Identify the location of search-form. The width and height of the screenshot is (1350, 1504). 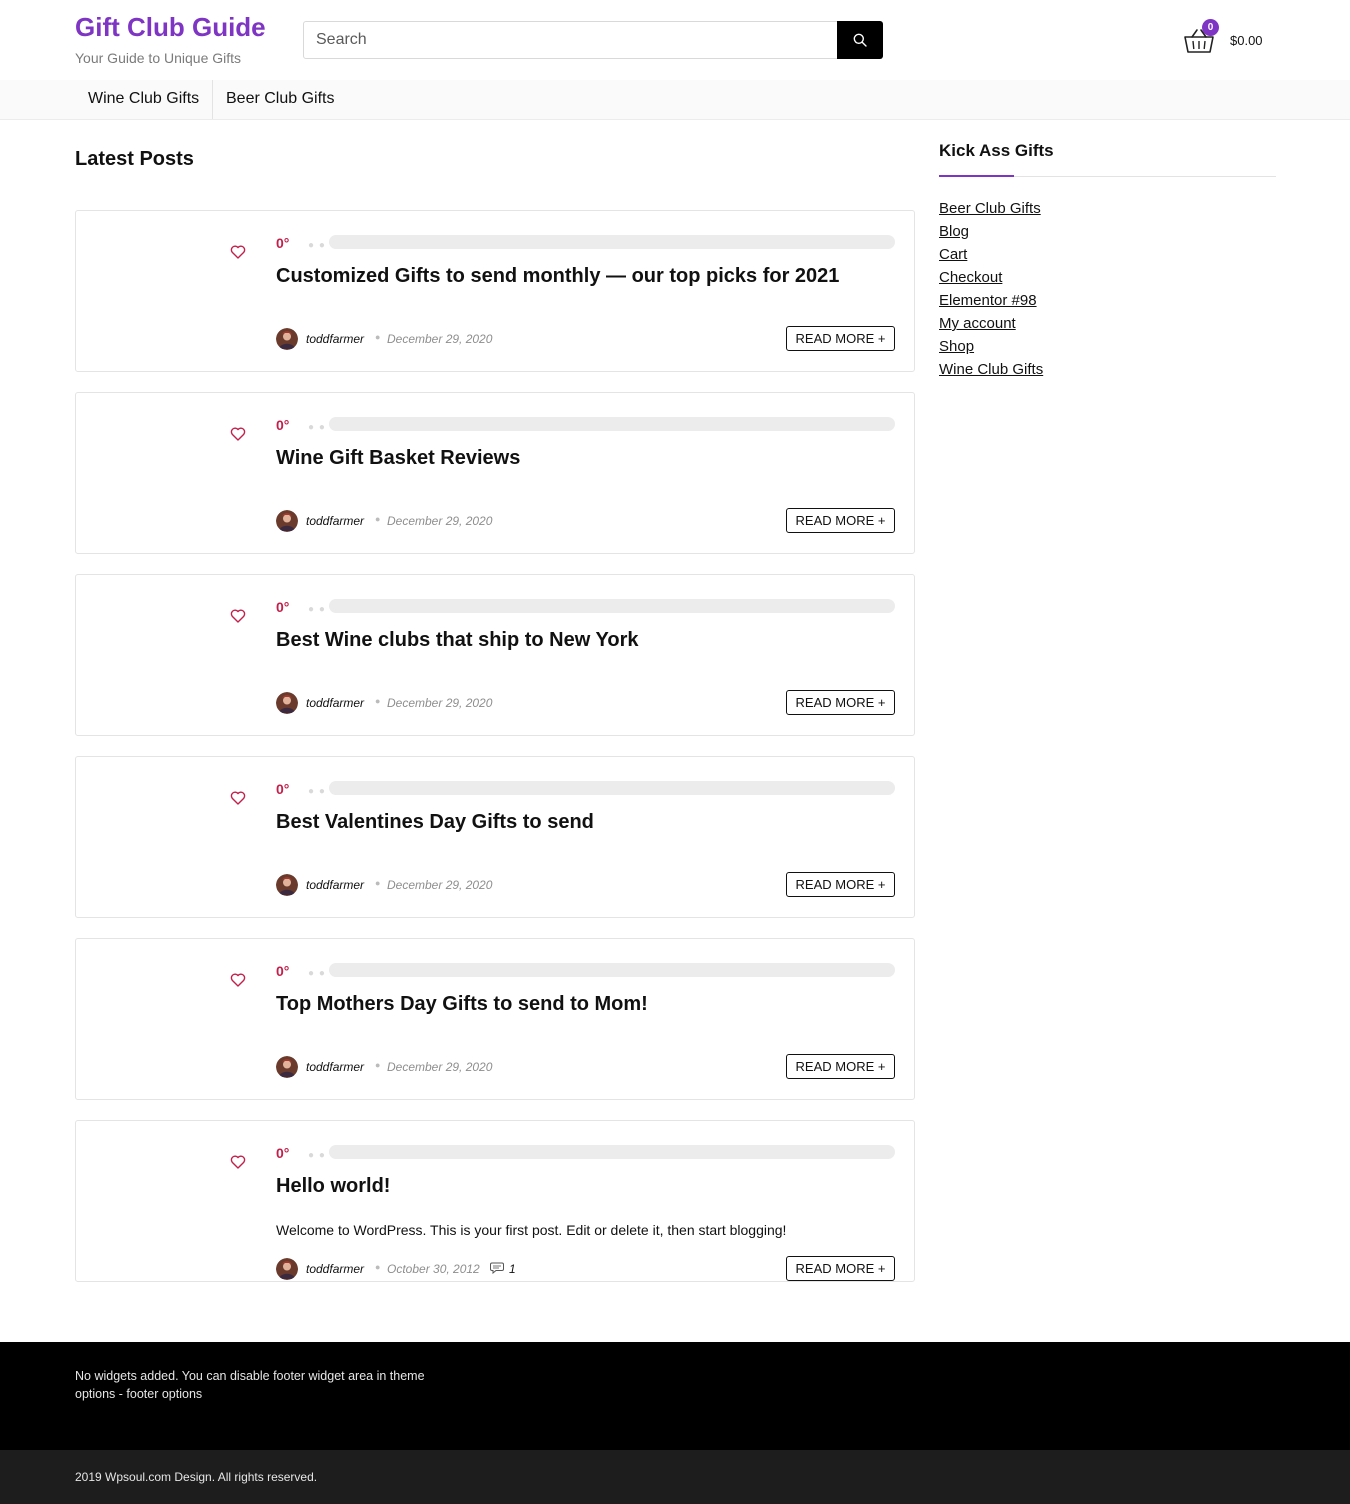
(593, 40).